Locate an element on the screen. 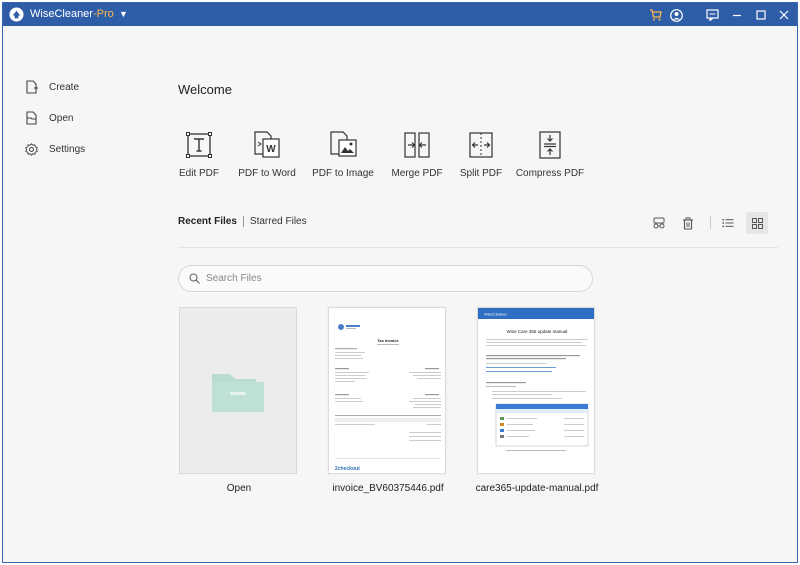  tool-label: PDF to Image is located at coordinates (343, 173).